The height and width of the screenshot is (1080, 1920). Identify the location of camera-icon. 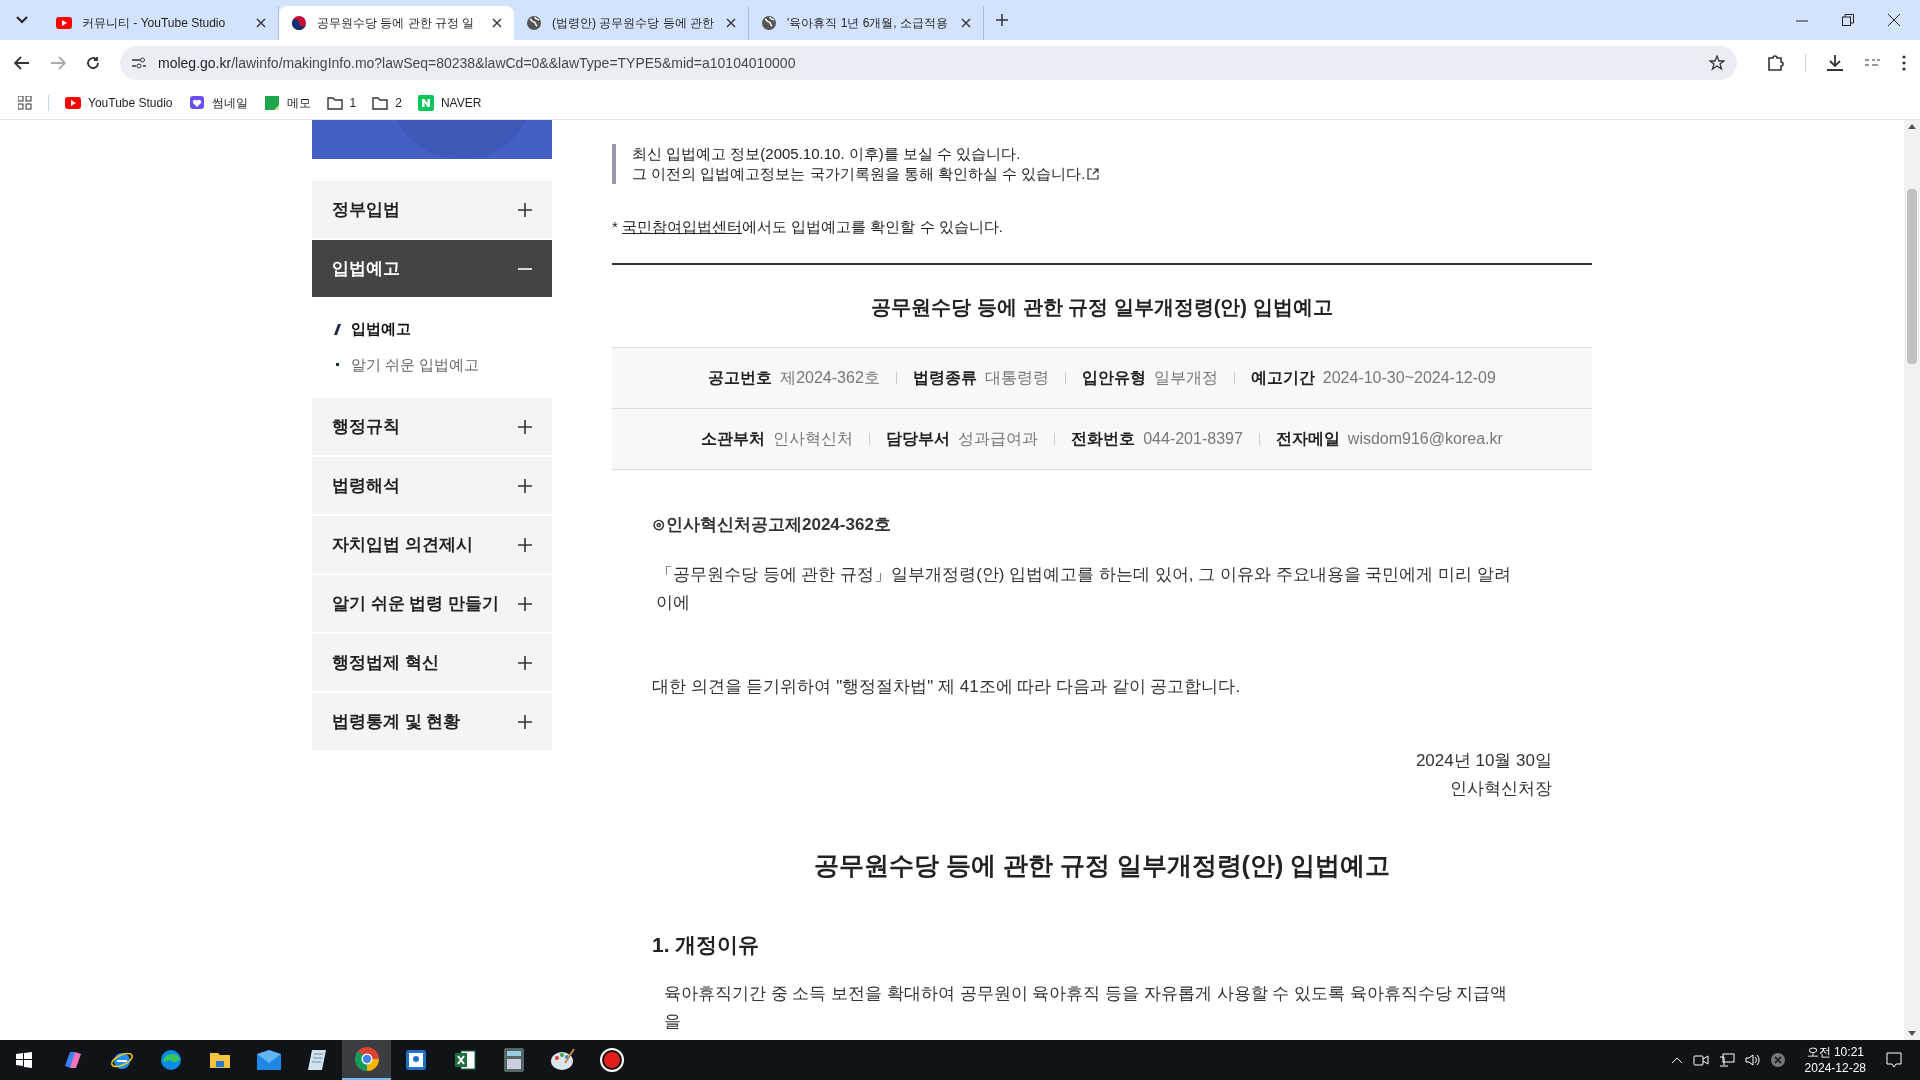
(1700, 1060).